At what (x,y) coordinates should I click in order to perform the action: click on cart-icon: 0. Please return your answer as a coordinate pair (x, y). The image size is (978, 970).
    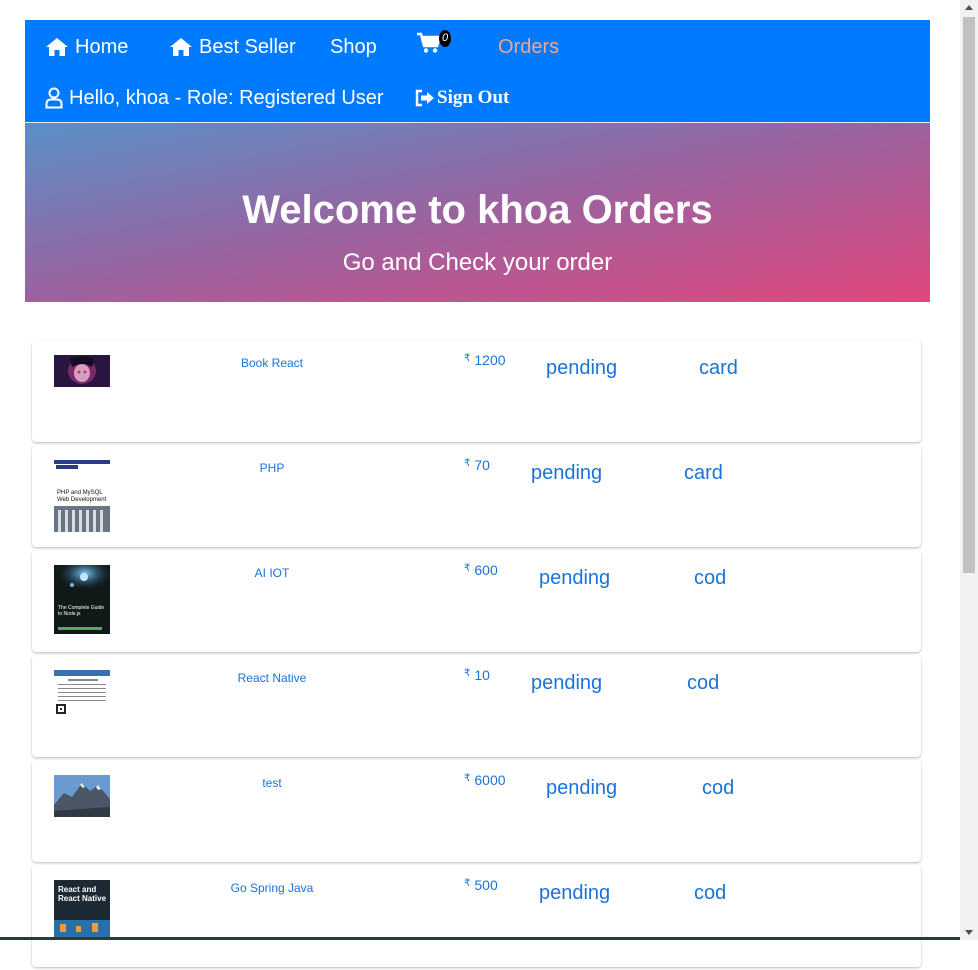
    Looking at the image, I should click on (434, 42).